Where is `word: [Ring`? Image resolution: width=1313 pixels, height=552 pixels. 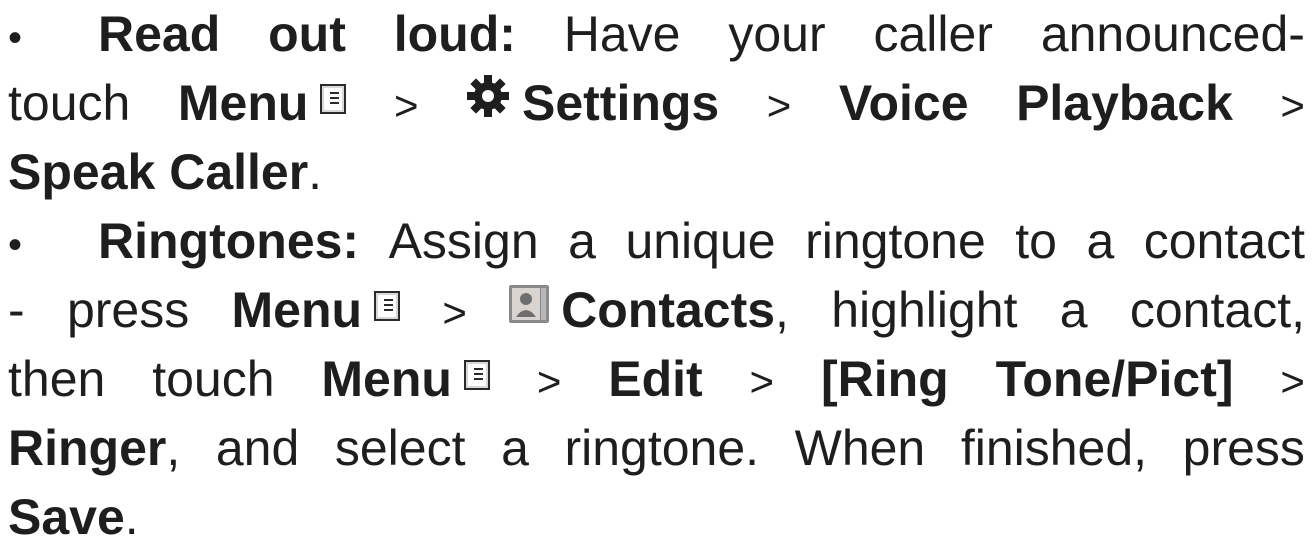 word: [Ring is located at coordinates (884, 379).